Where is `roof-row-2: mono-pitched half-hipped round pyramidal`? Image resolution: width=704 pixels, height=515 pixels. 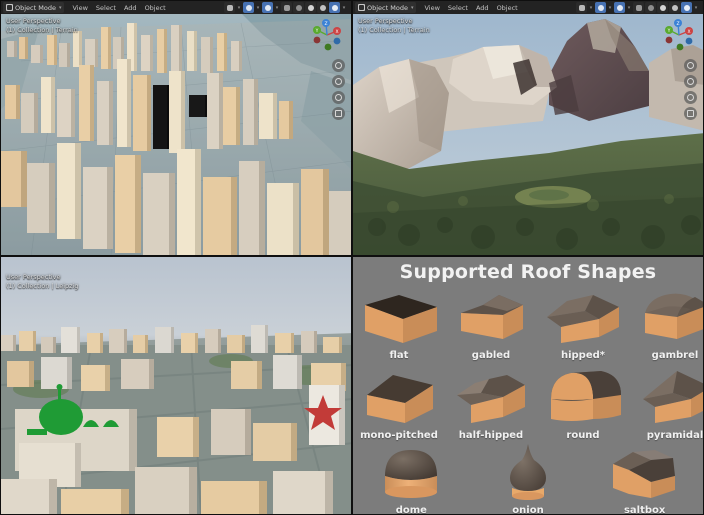 roof-row-2: mono-pitched half-hipped round pyramidal is located at coordinates (528, 402).